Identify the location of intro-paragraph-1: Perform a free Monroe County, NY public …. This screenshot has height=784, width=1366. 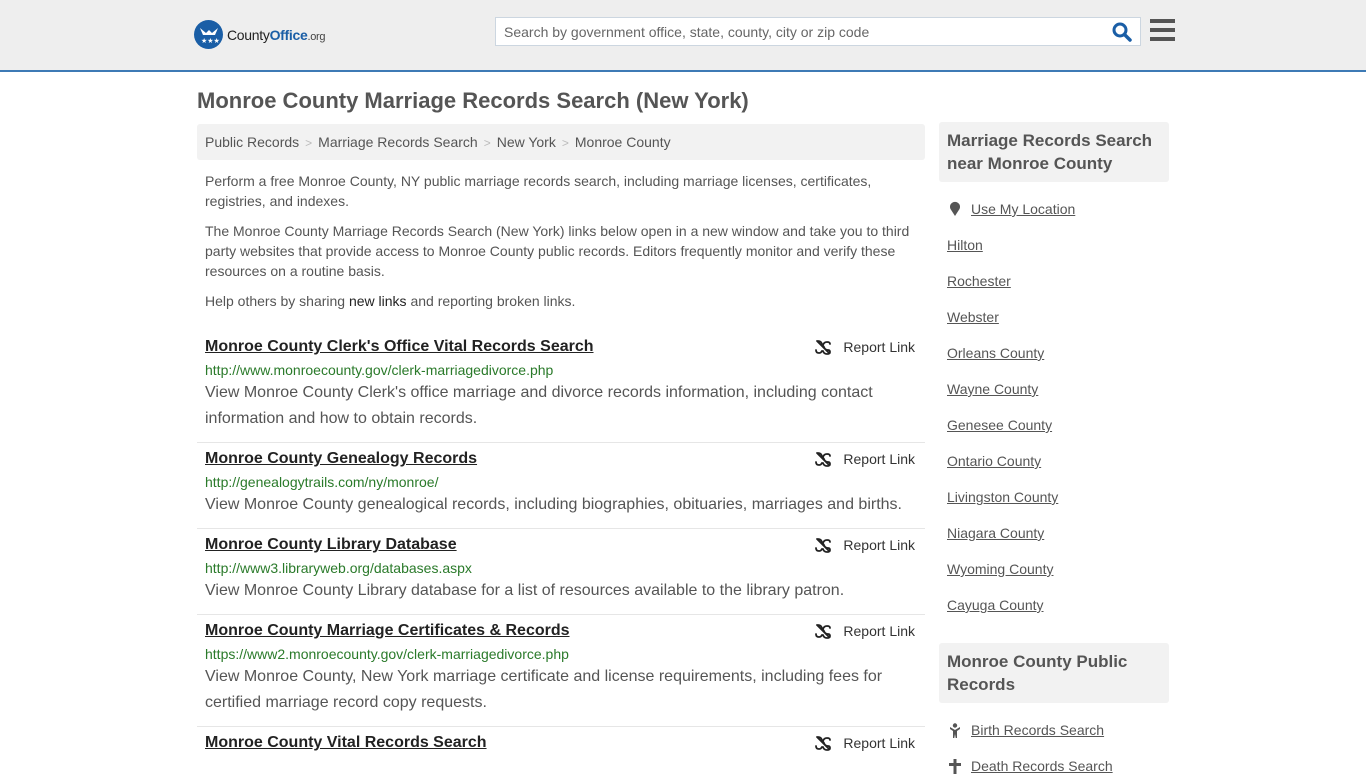
(538, 191).